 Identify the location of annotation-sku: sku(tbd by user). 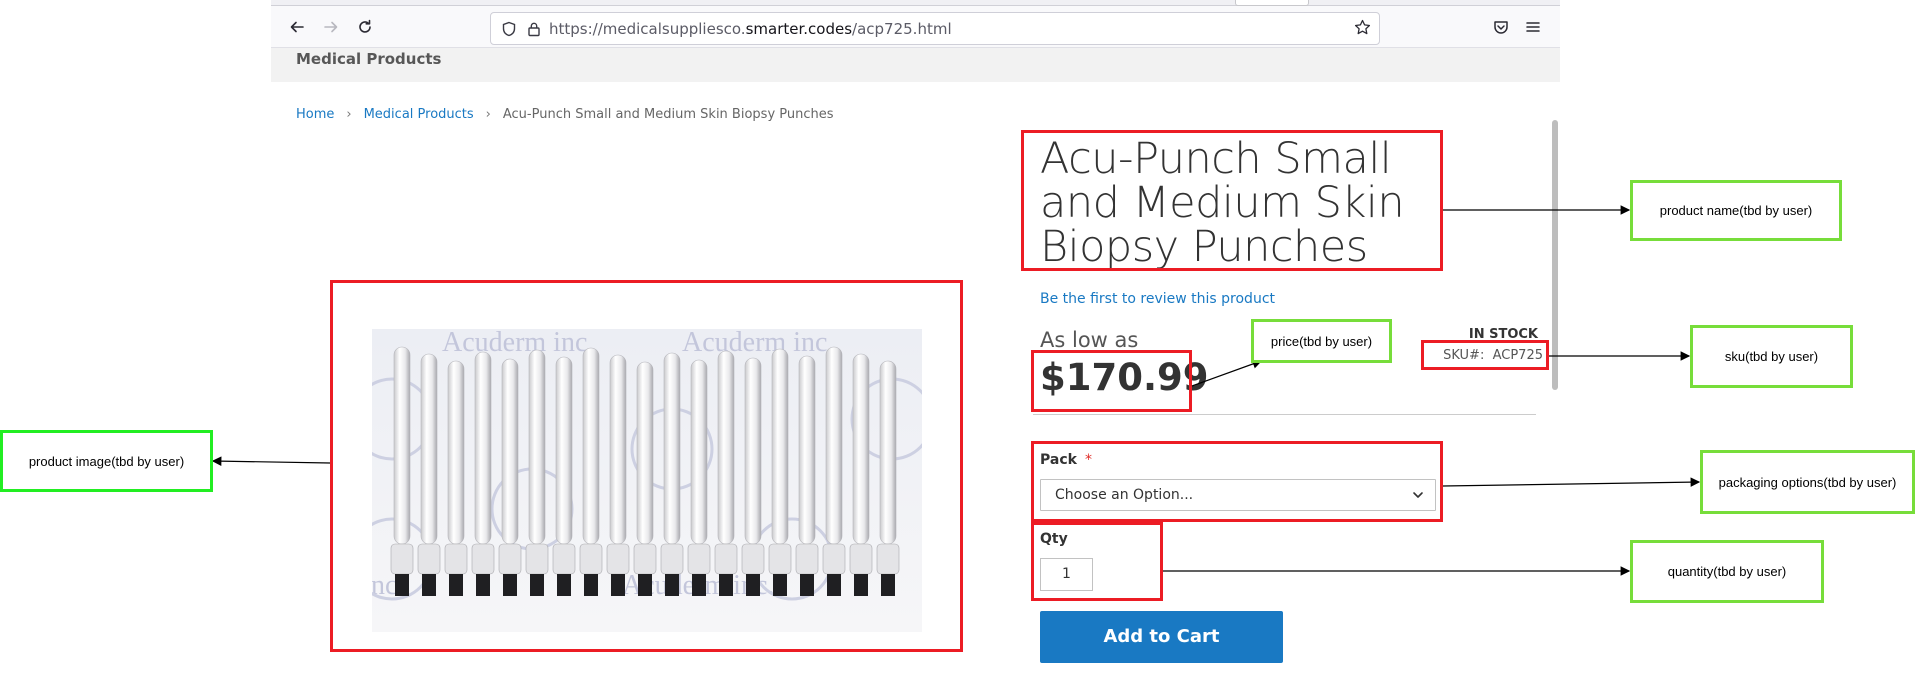
(1771, 356).